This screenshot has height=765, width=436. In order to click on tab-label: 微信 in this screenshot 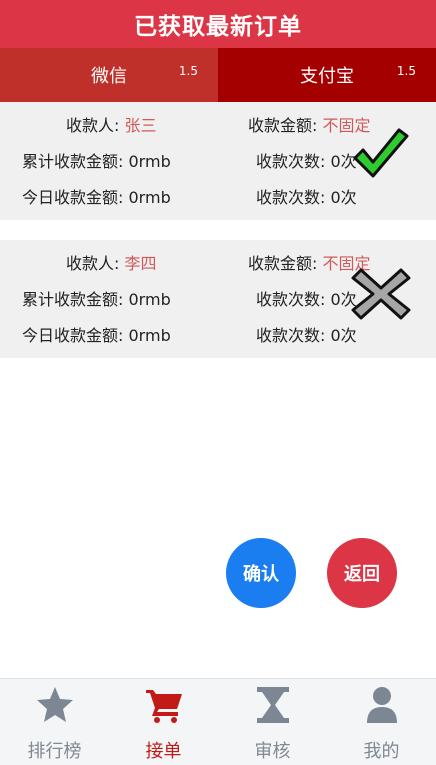, I will do `click(109, 76)`.